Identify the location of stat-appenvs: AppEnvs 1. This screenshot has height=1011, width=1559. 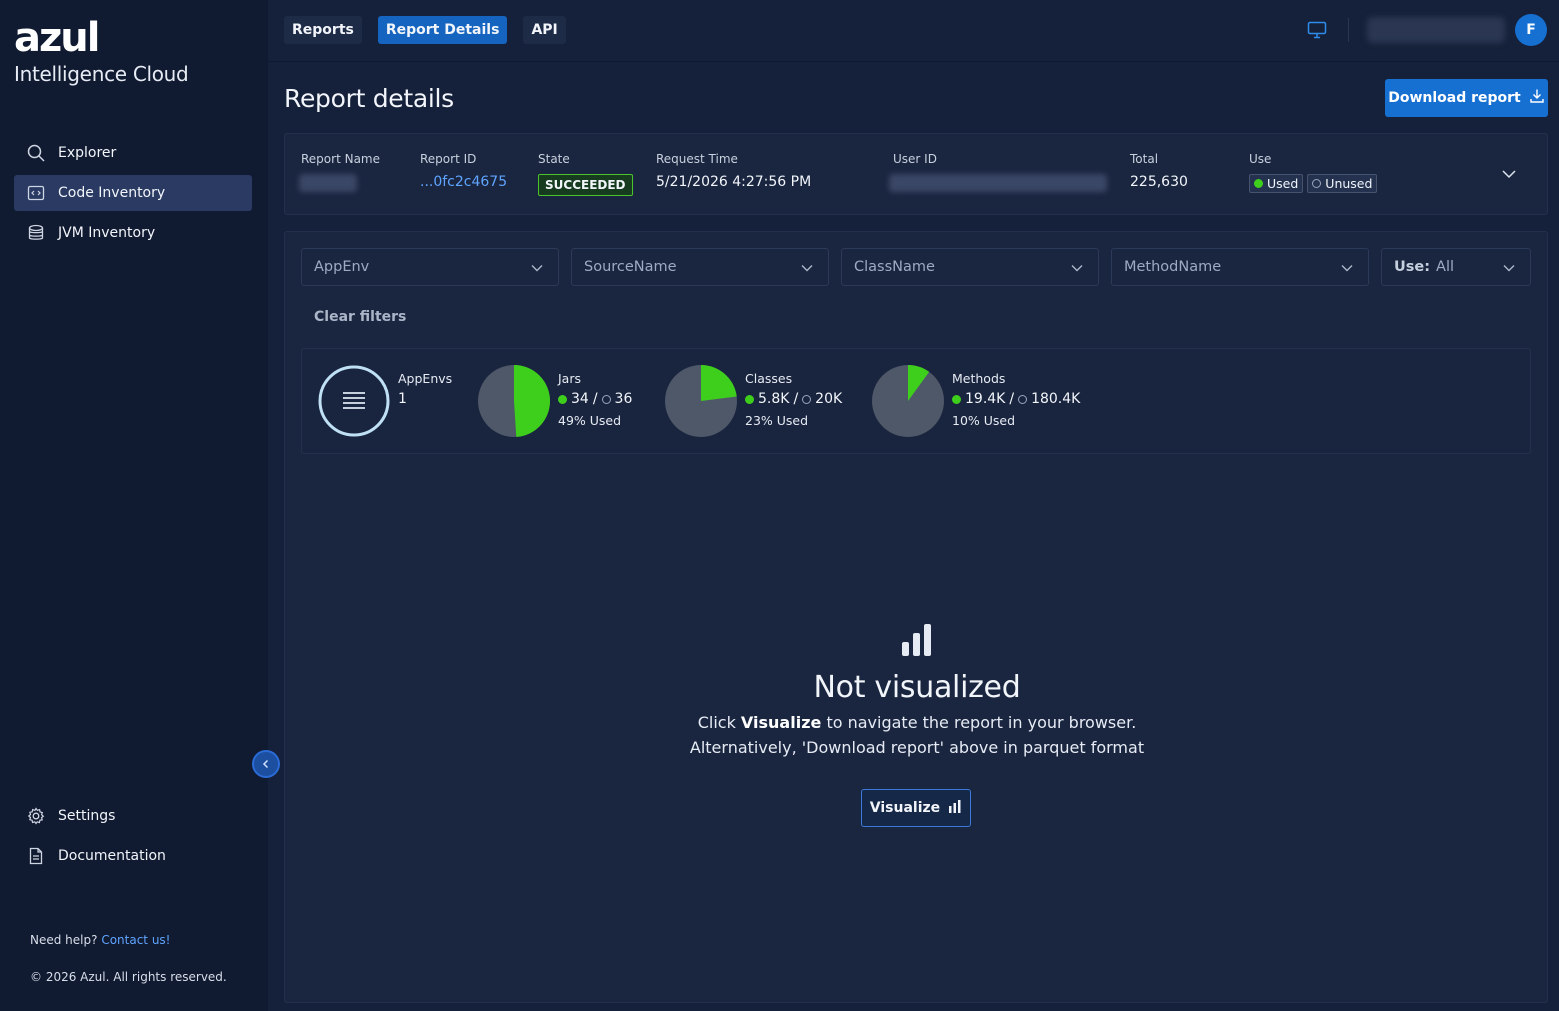
(385, 403).